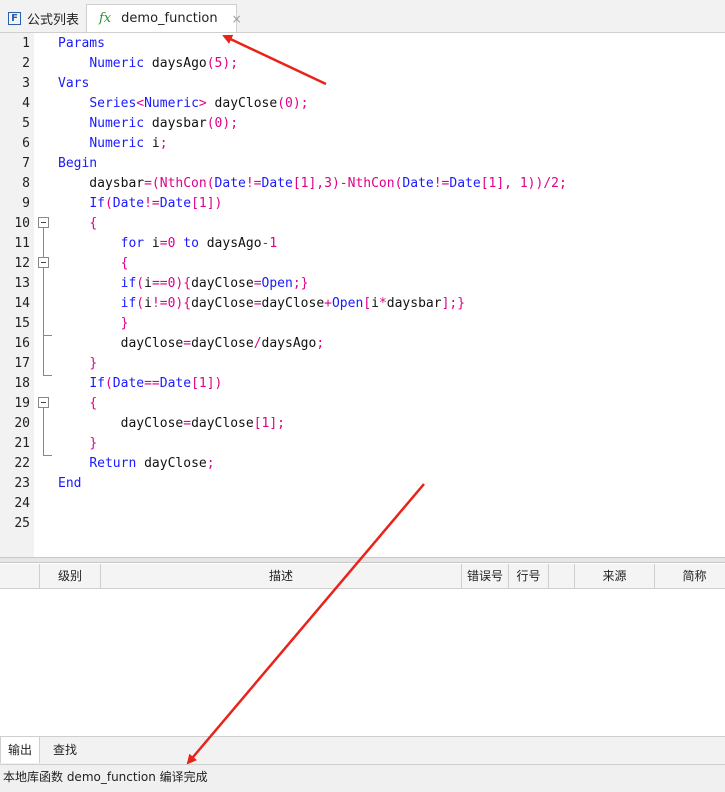 This screenshot has width=725, height=792. Describe the element at coordinates (26, 183) in the screenshot. I see `line-number: 8` at that location.